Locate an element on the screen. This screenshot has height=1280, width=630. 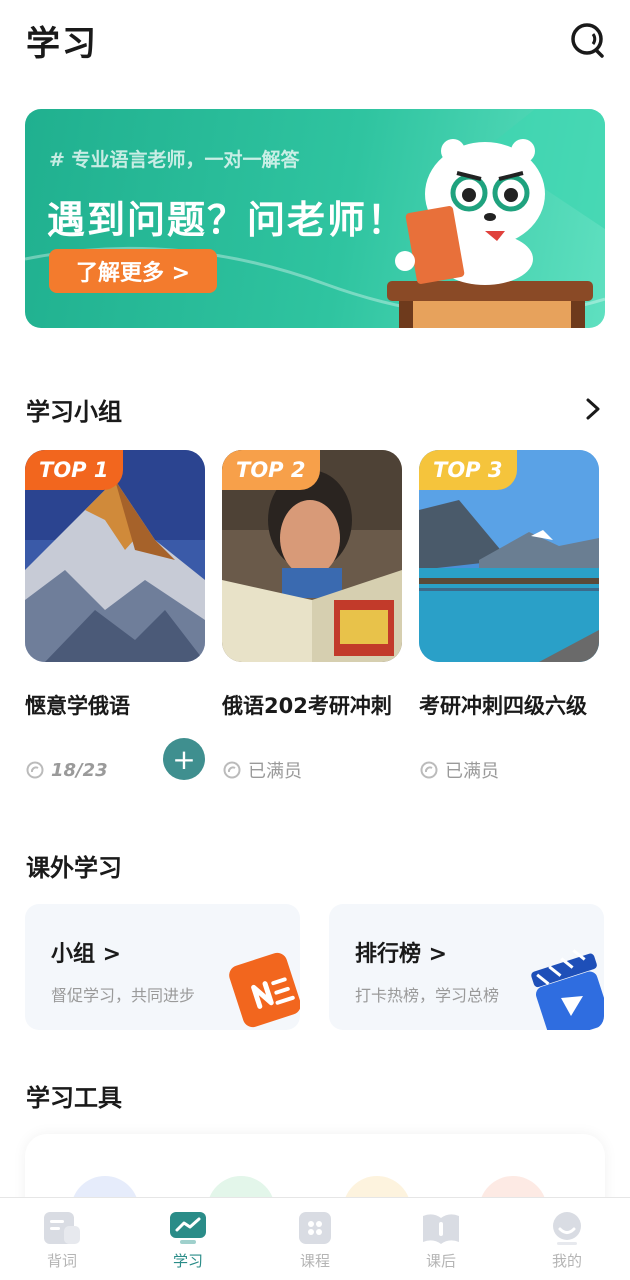
tab-label: 课后 is located at coordinates (440, 1261).